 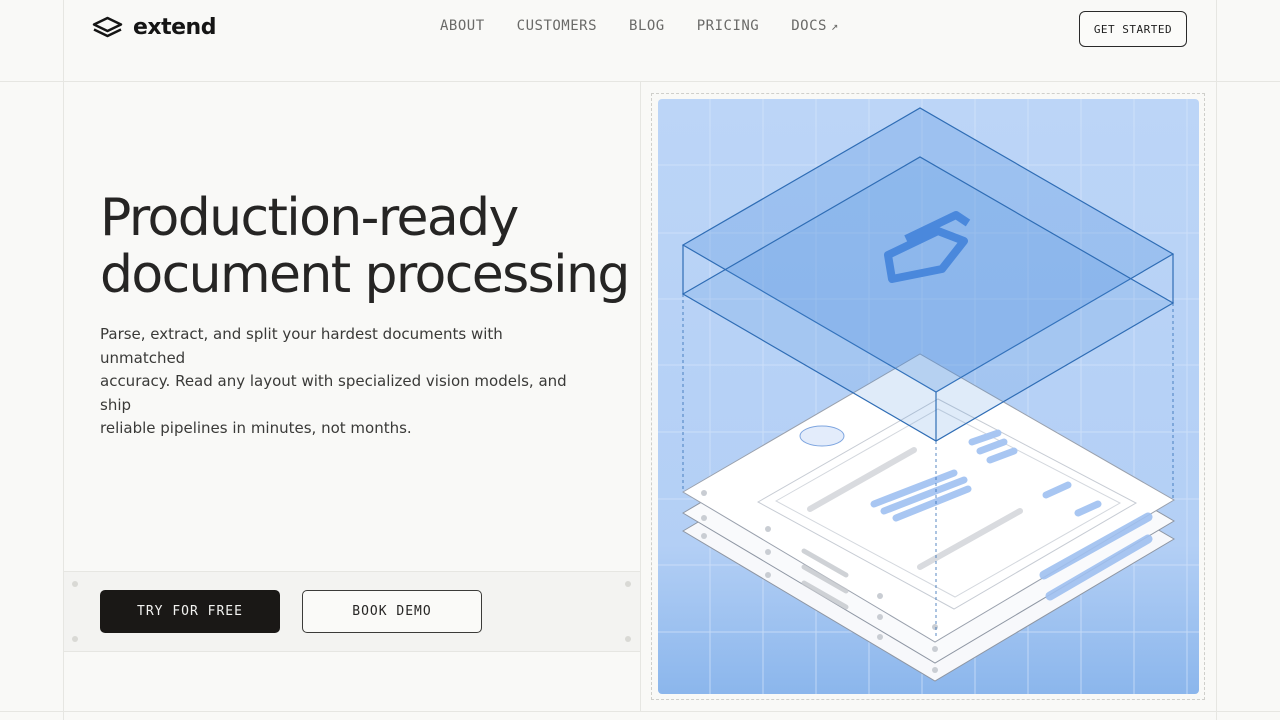 What do you see at coordinates (107, 26) in the screenshot?
I see `layers-logo-icon` at bounding box center [107, 26].